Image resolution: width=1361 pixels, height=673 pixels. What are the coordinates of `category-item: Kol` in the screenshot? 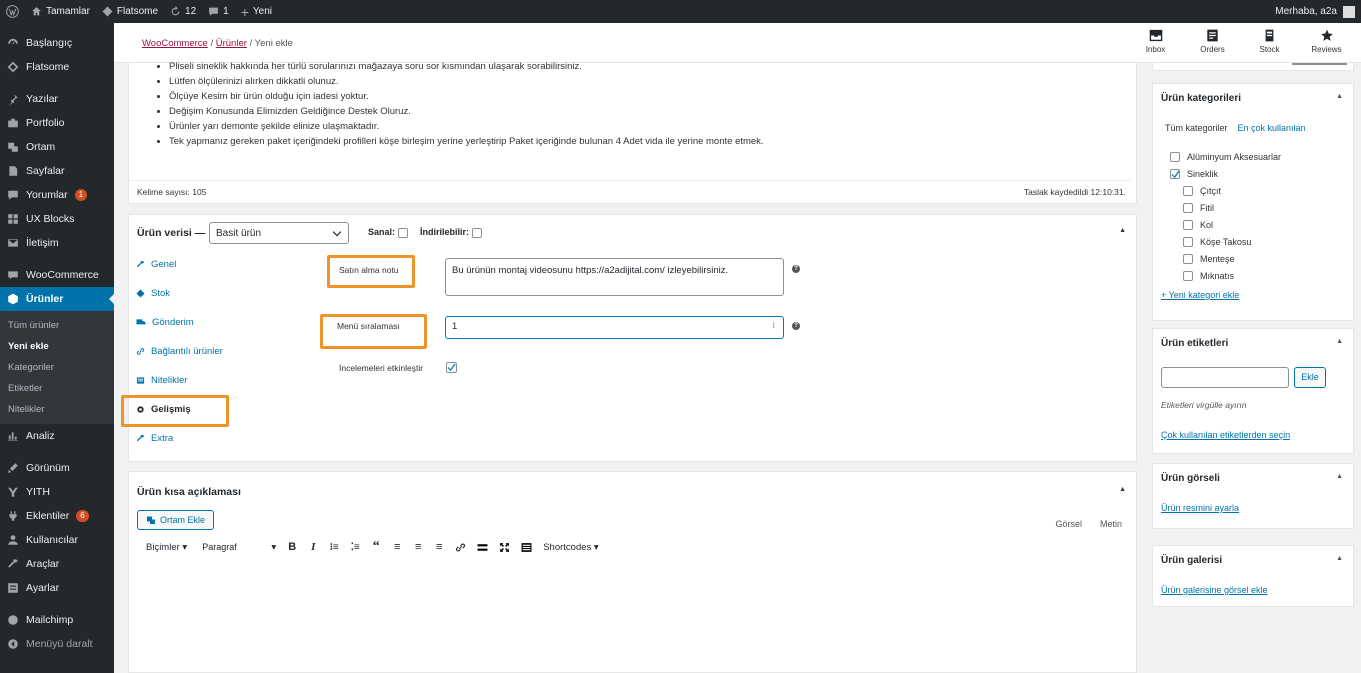 It's located at (1225, 224).